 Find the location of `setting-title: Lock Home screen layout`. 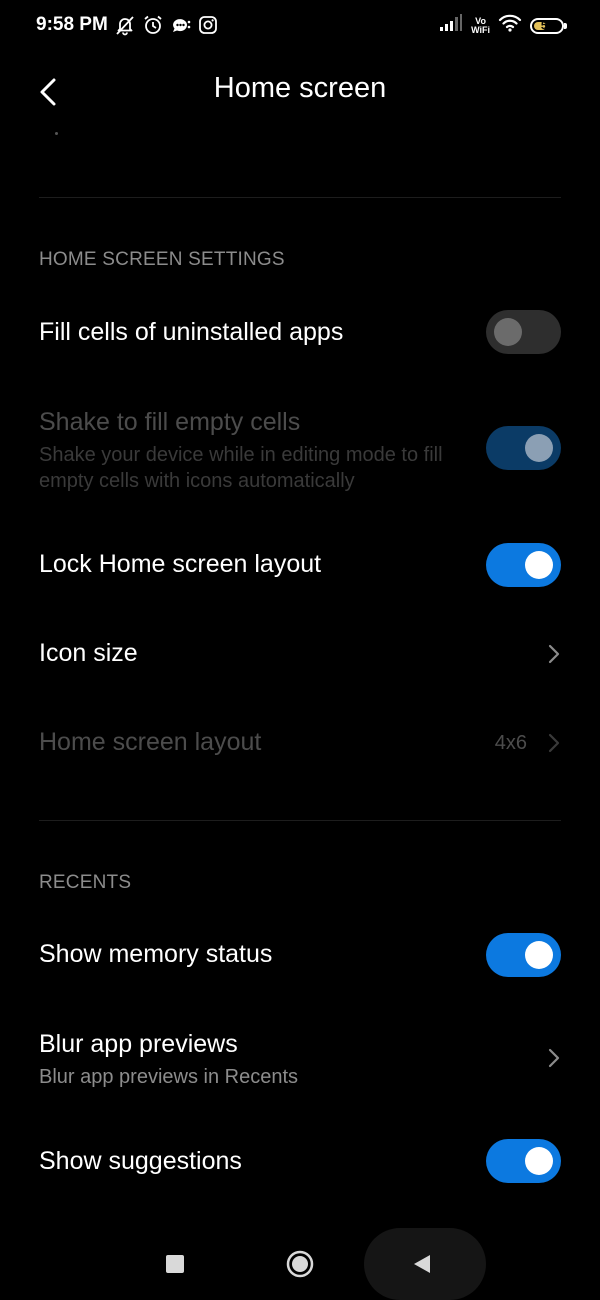

setting-title: Lock Home screen layout is located at coordinates (180, 564).